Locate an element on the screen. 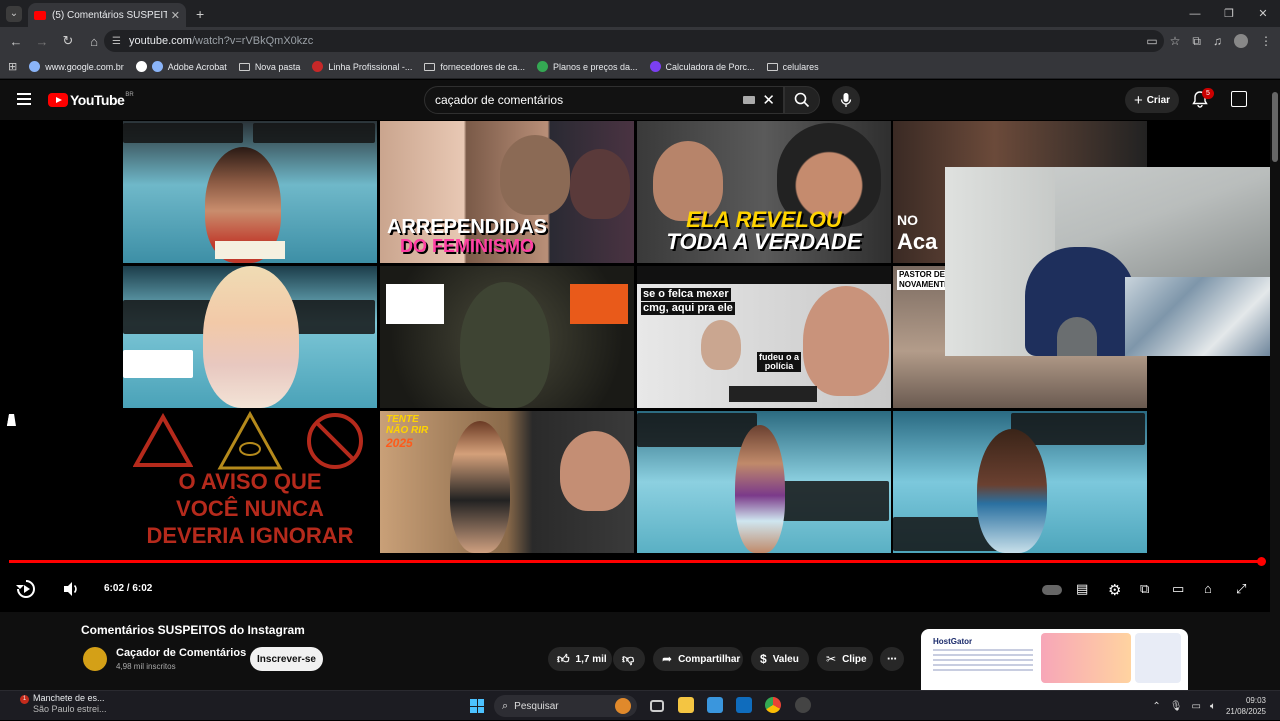 This screenshot has height=721, width=1280. bookmark-google: www.google.com.br is located at coordinates (76, 66).